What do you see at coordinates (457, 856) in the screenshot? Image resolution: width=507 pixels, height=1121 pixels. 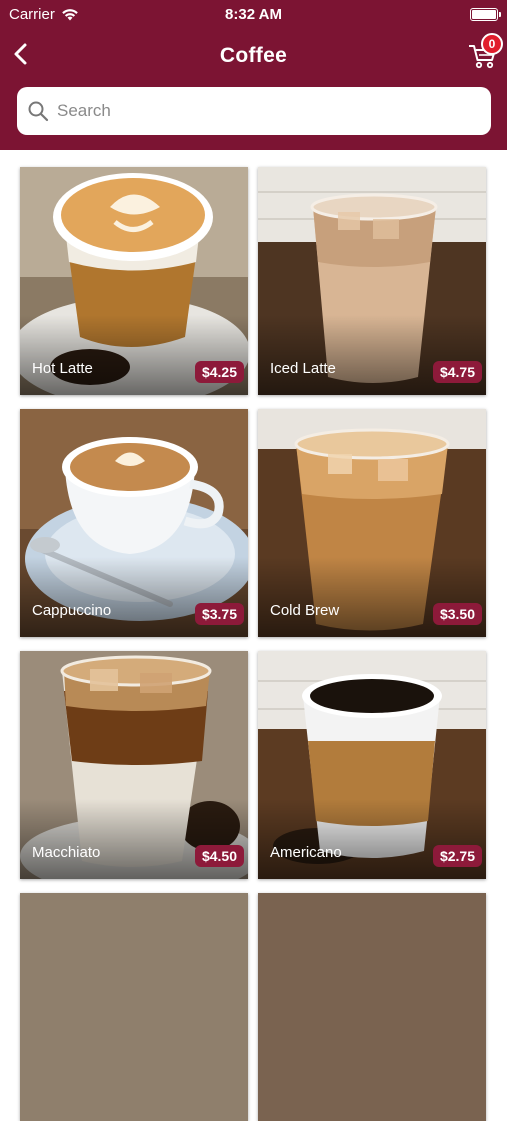 I see `product-price: $2.75` at bounding box center [457, 856].